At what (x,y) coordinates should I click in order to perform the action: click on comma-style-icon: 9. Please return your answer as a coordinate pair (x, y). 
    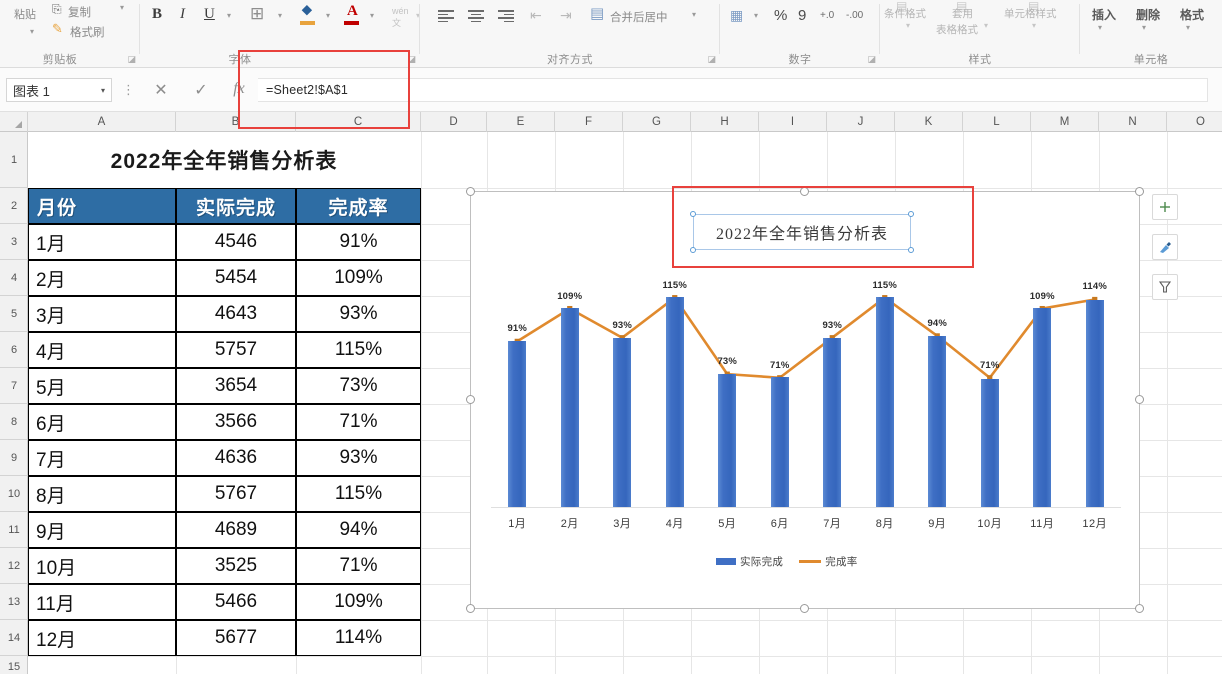
    Looking at the image, I should click on (802, 15).